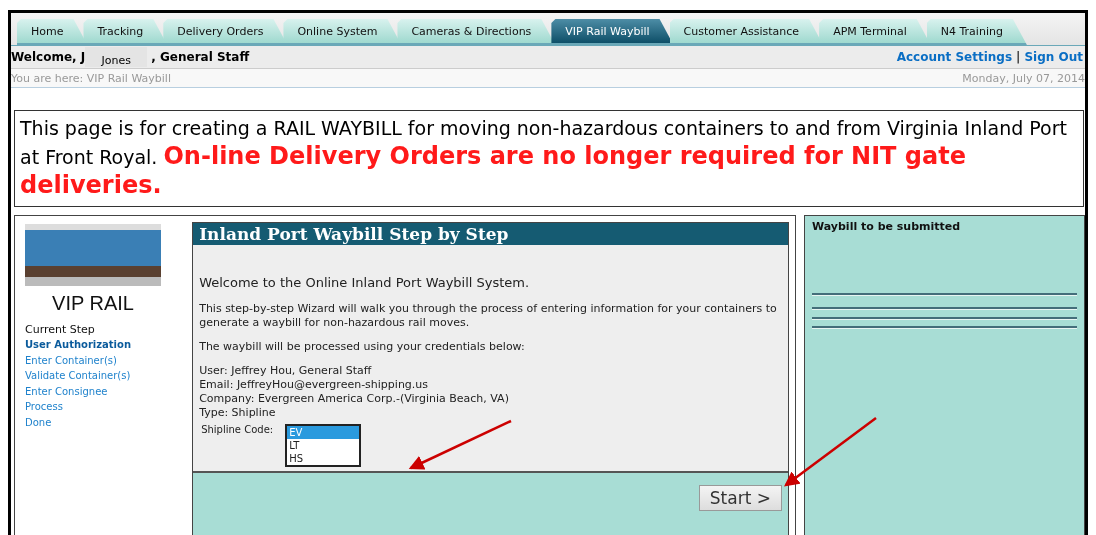 Image resolution: width=1096 pixels, height=535 pixels. What do you see at coordinates (314, 385) in the screenshot?
I see `credential-line: Email: JeffreyHou@evergreen-shipping.us` at bounding box center [314, 385].